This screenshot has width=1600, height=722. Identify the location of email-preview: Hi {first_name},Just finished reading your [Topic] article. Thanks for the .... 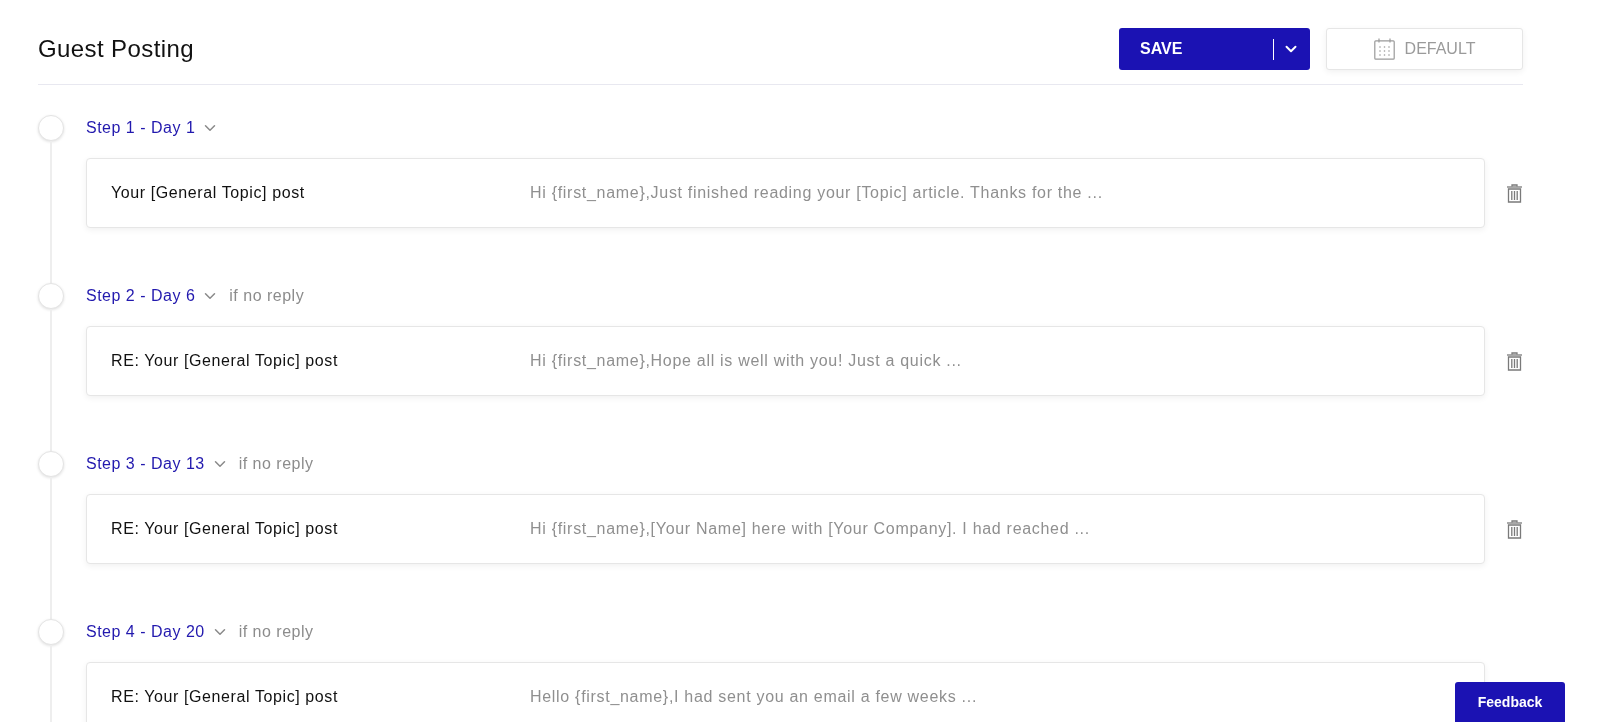
(816, 193).